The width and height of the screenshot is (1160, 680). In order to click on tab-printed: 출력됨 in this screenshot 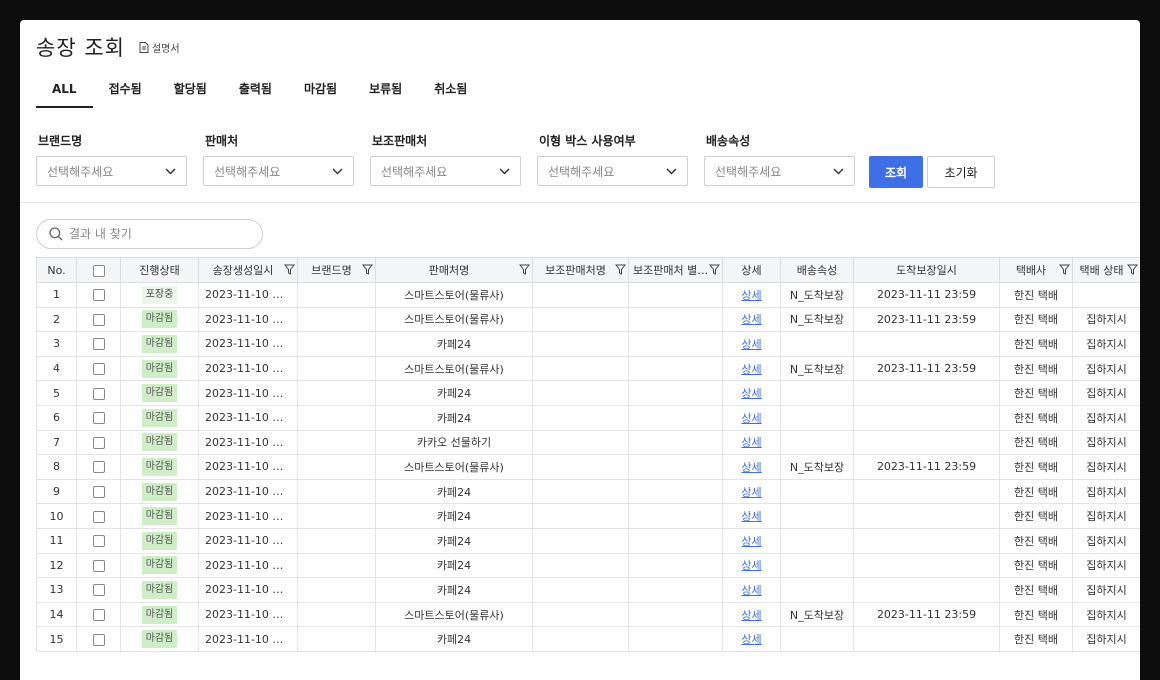, I will do `click(255, 94)`.